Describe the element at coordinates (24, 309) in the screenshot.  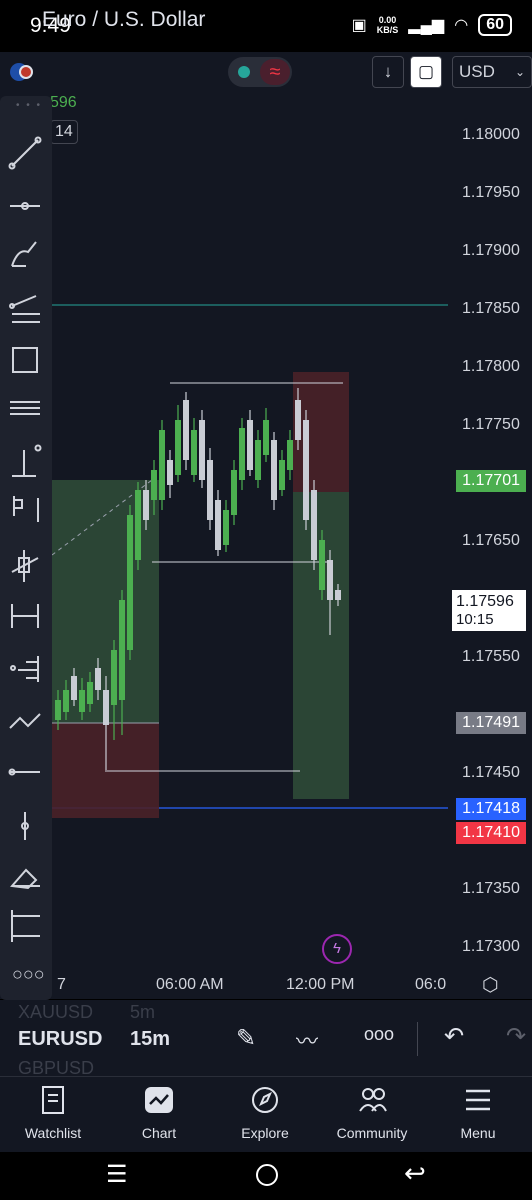
I see `fib-tool-icon` at that location.